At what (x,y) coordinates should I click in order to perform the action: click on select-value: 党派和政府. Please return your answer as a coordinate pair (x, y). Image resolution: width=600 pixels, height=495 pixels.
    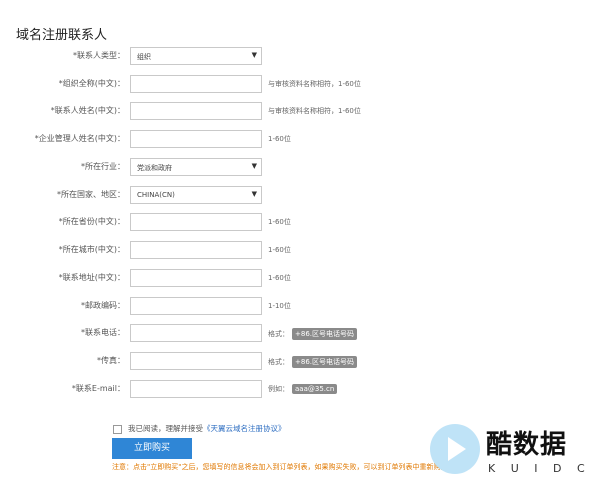
    Looking at the image, I should click on (154, 168).